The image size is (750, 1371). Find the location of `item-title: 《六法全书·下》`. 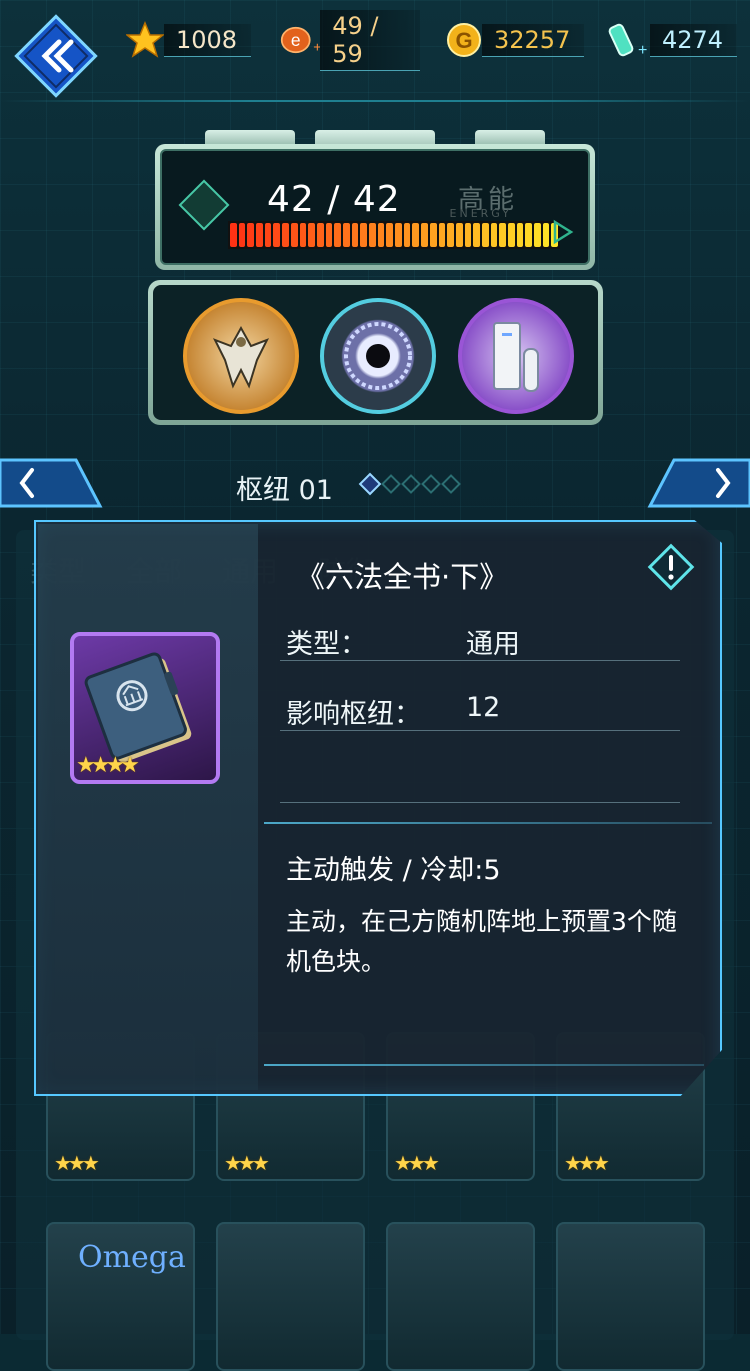

item-title: 《六法全书·下》 is located at coordinates (402, 577).